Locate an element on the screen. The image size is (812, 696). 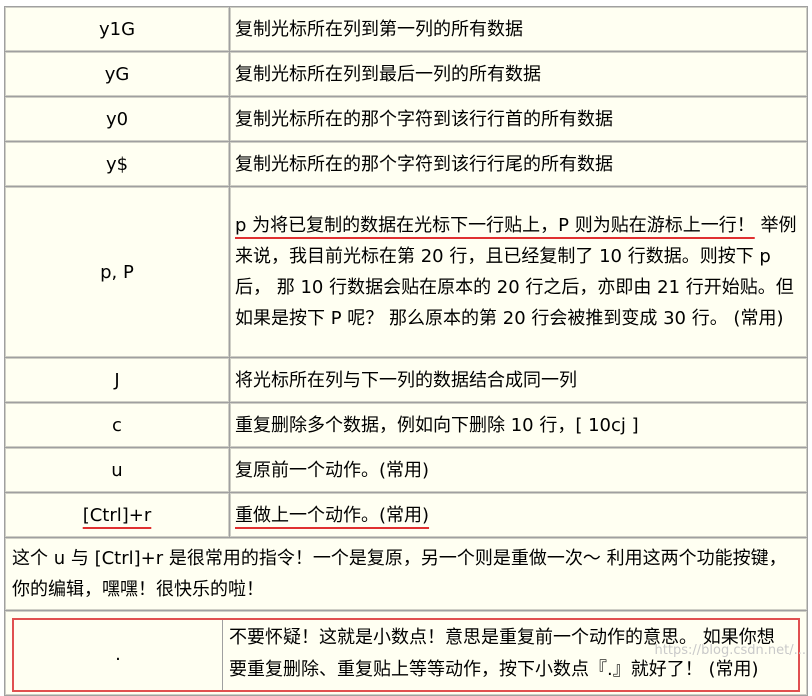
command-key: yG is located at coordinates (117, 74).